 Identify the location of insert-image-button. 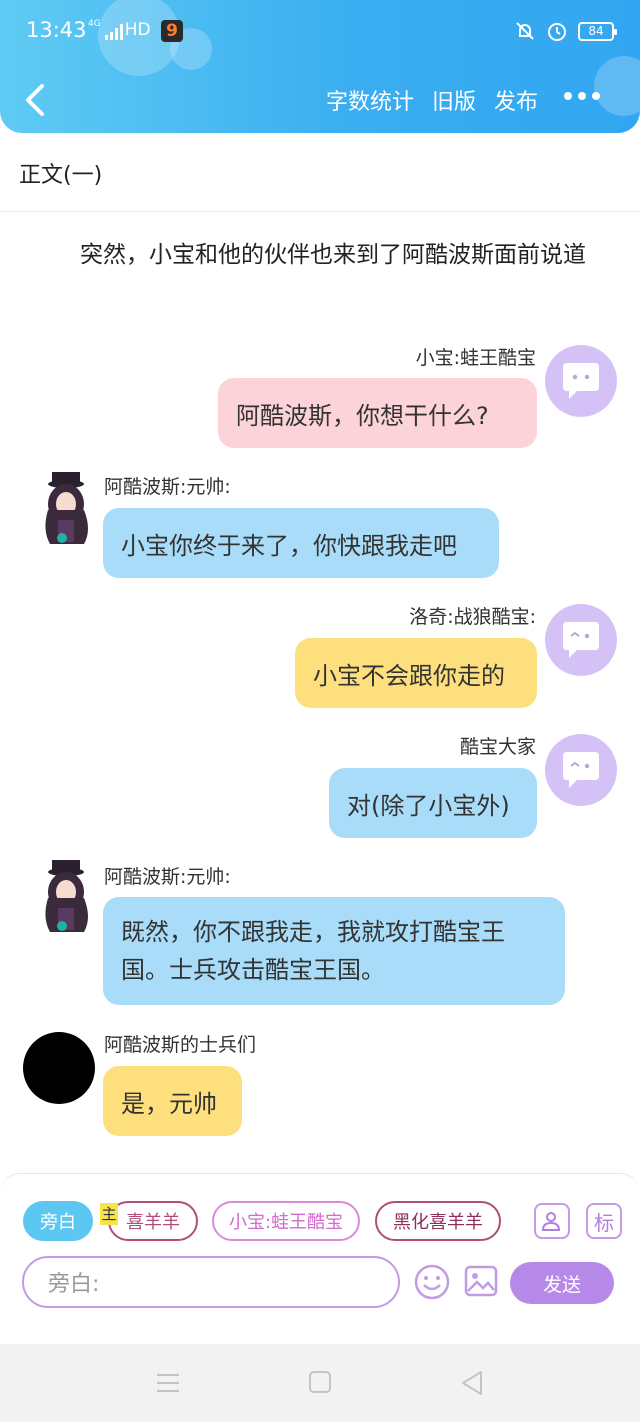
(481, 1281).